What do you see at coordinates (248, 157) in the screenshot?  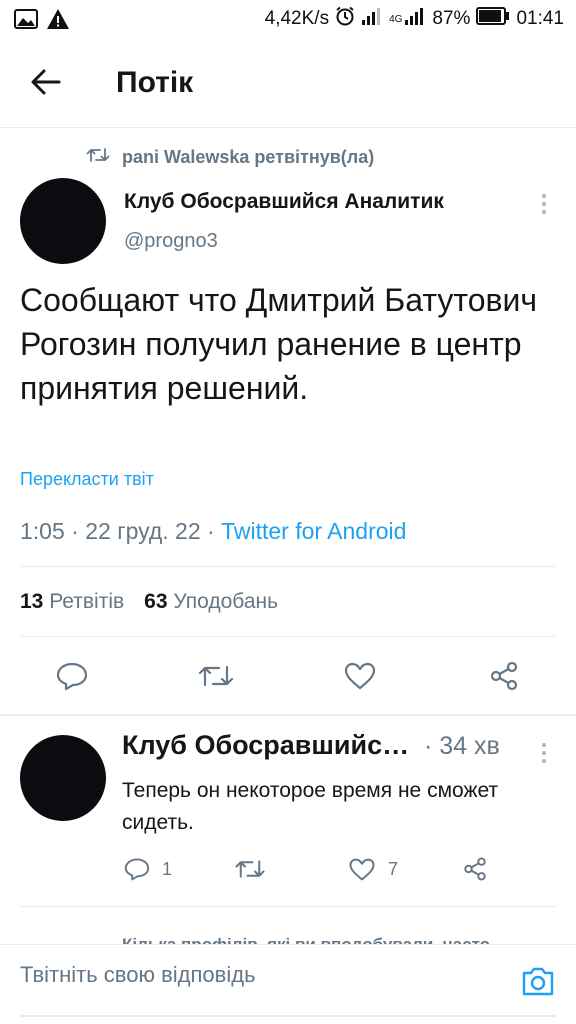 I see `retweet-context-text: pani Walewska ретвітнув(ла)` at bounding box center [248, 157].